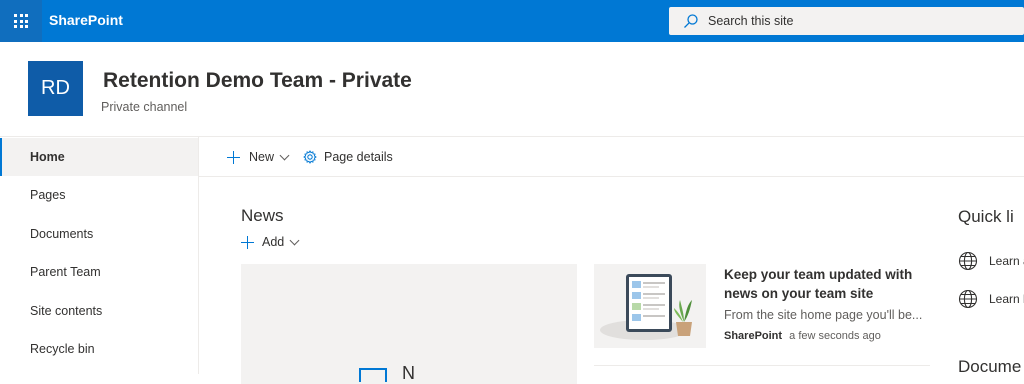  I want to click on add-news-button: Add, so click(270, 242).